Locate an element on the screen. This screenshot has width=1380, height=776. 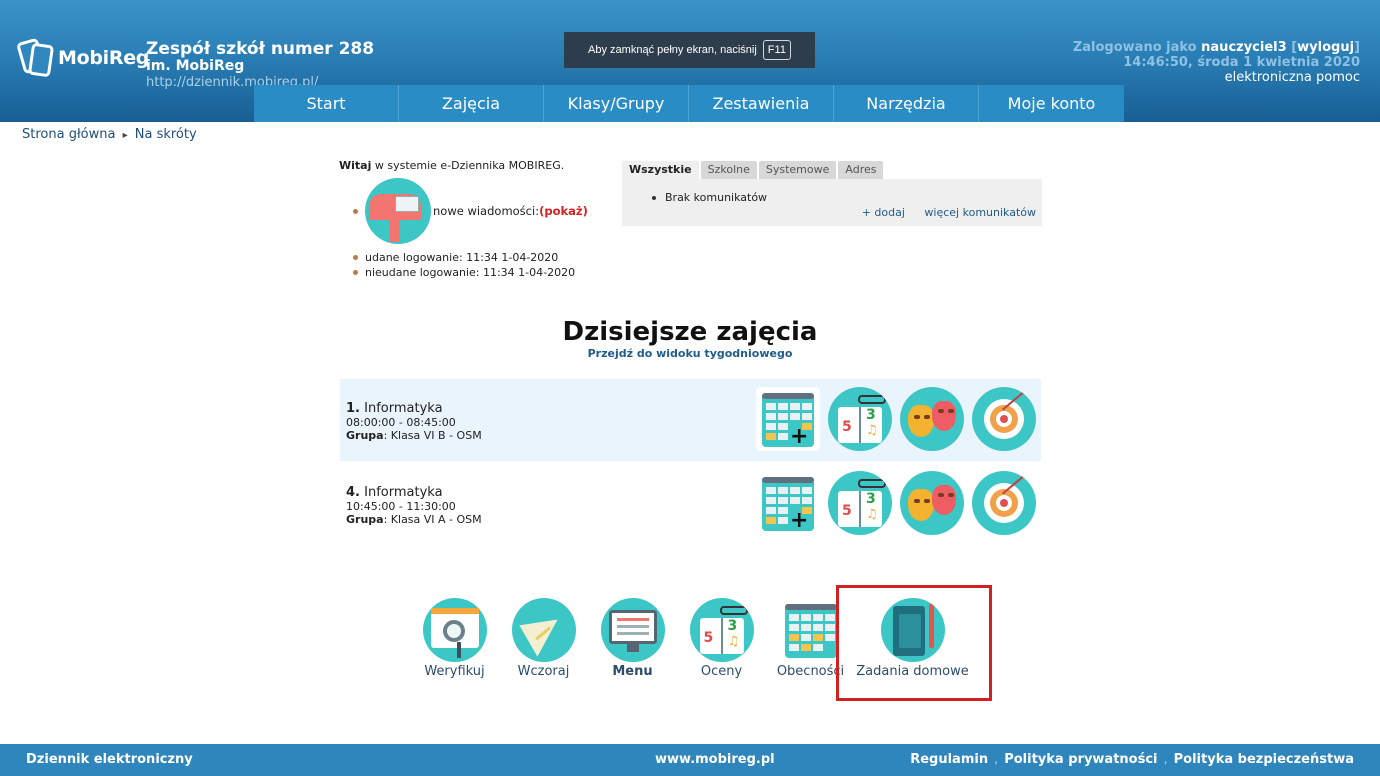
add-notice-link: + dodaj is located at coordinates (883, 212).